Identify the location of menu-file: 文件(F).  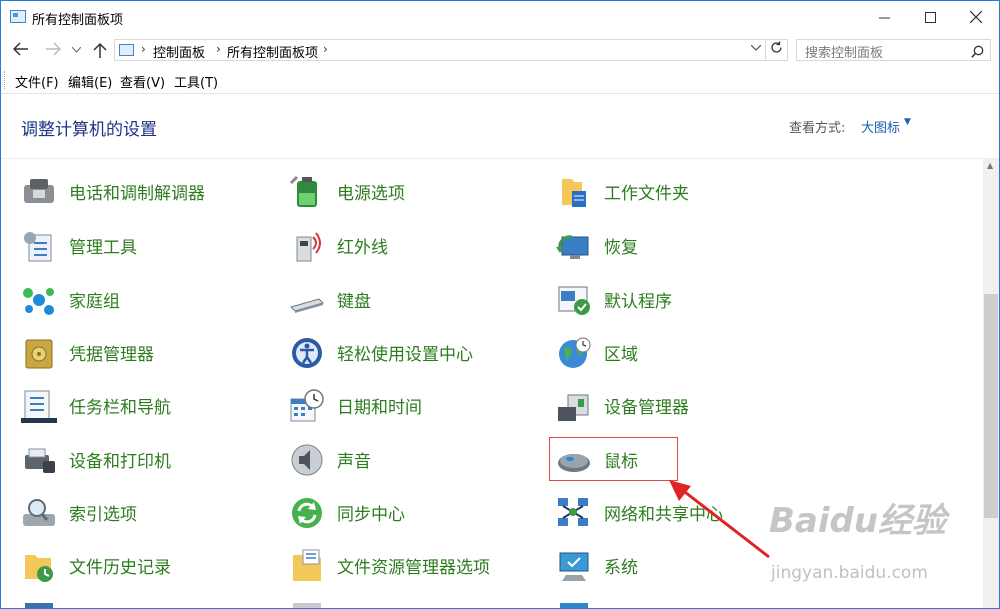
(37, 81).